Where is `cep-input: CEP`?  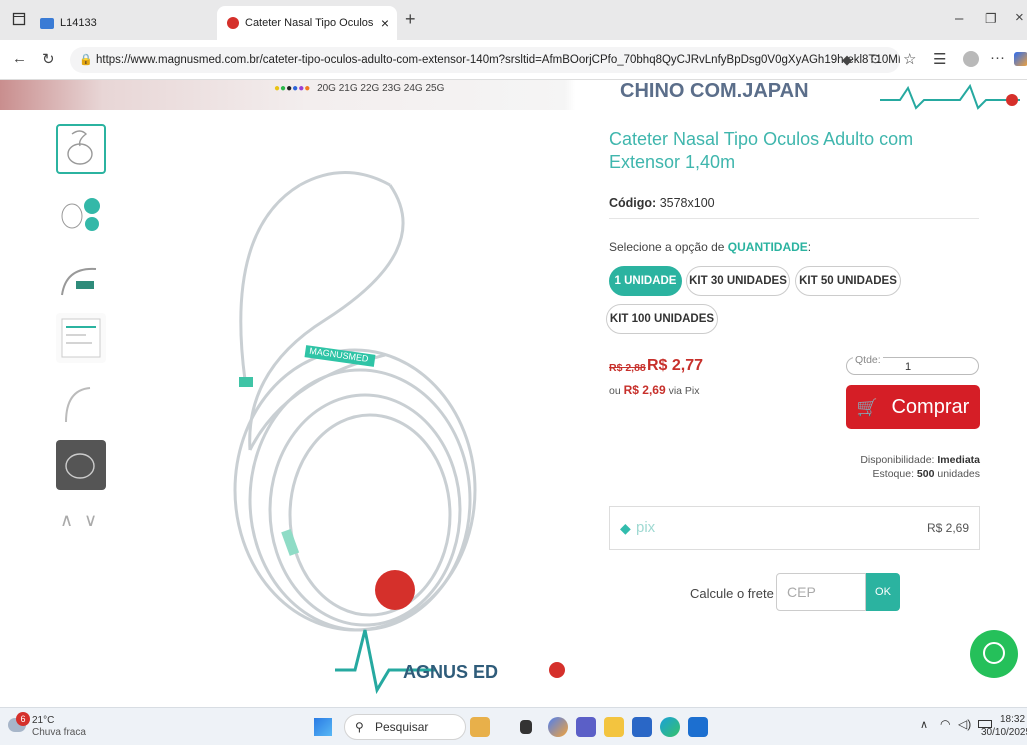
cep-input: CEP is located at coordinates (821, 592).